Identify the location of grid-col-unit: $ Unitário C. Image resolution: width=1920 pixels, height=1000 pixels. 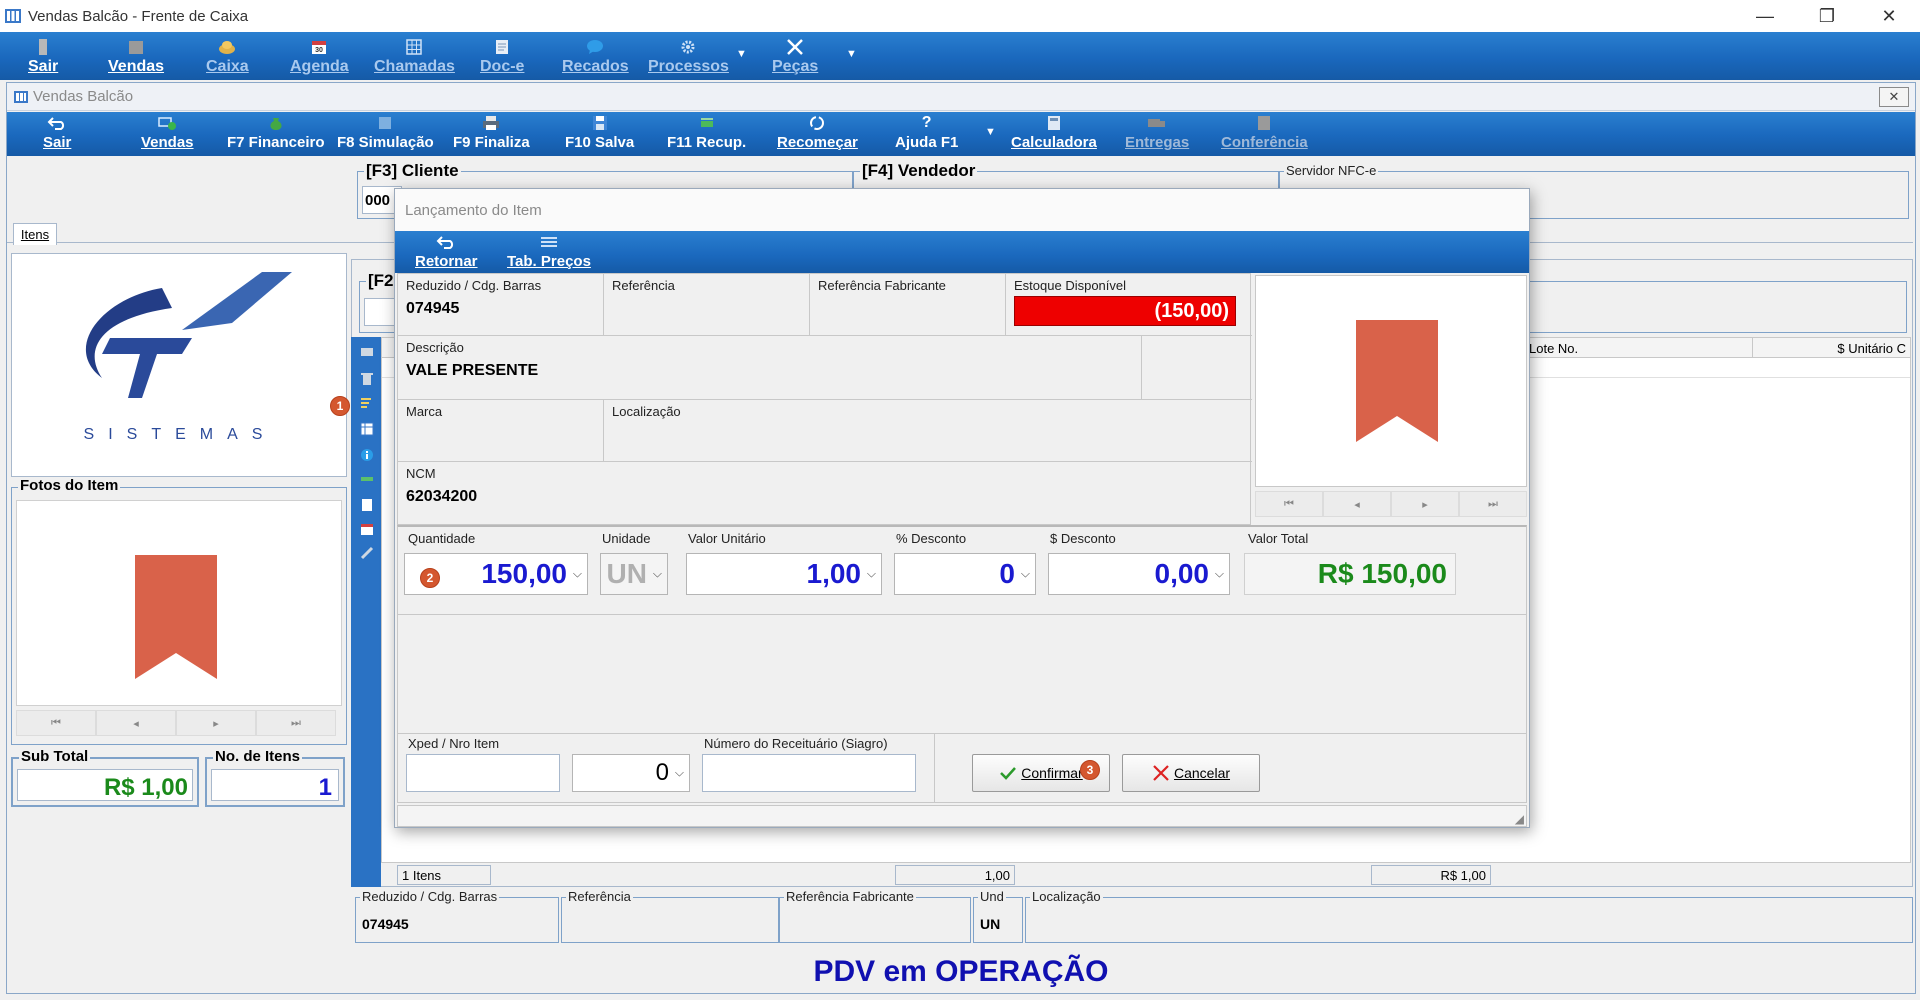
(1831, 348).